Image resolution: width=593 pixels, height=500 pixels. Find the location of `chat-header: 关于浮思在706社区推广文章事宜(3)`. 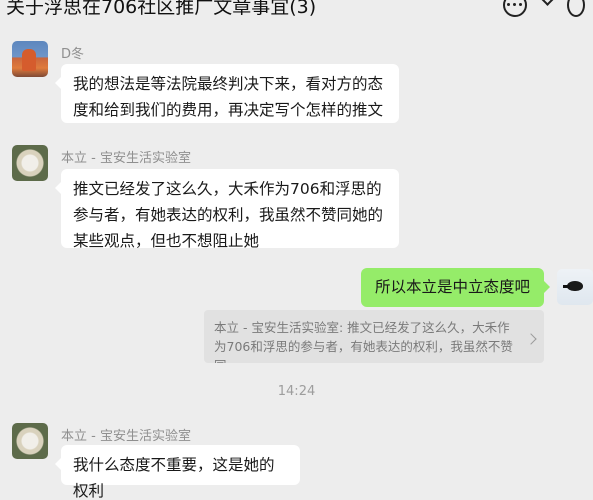

chat-header: 关于浮思在706社区推广文章事宜(3) is located at coordinates (296, 11).